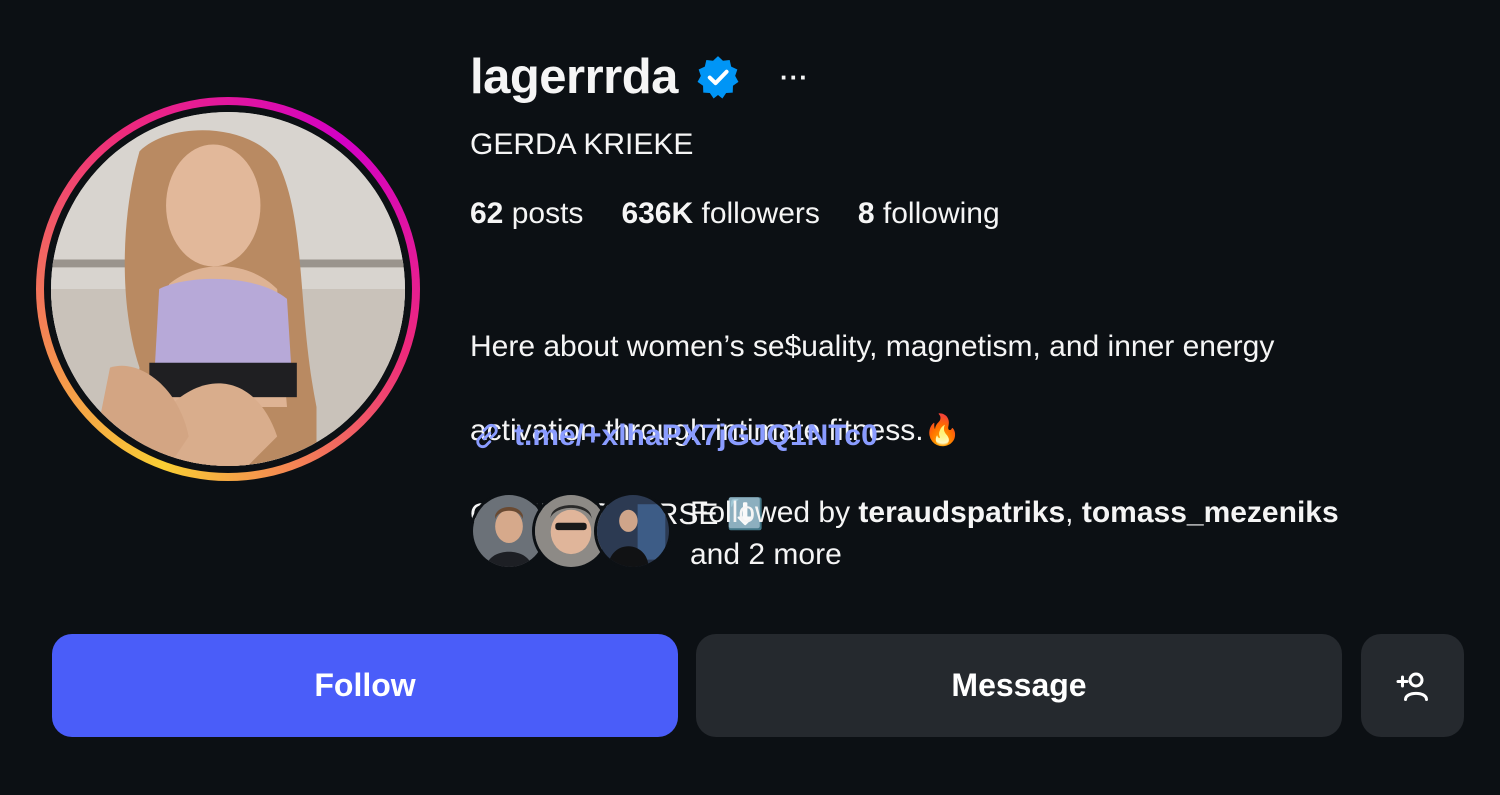  I want to click on username: lagerrrda, so click(574, 77).